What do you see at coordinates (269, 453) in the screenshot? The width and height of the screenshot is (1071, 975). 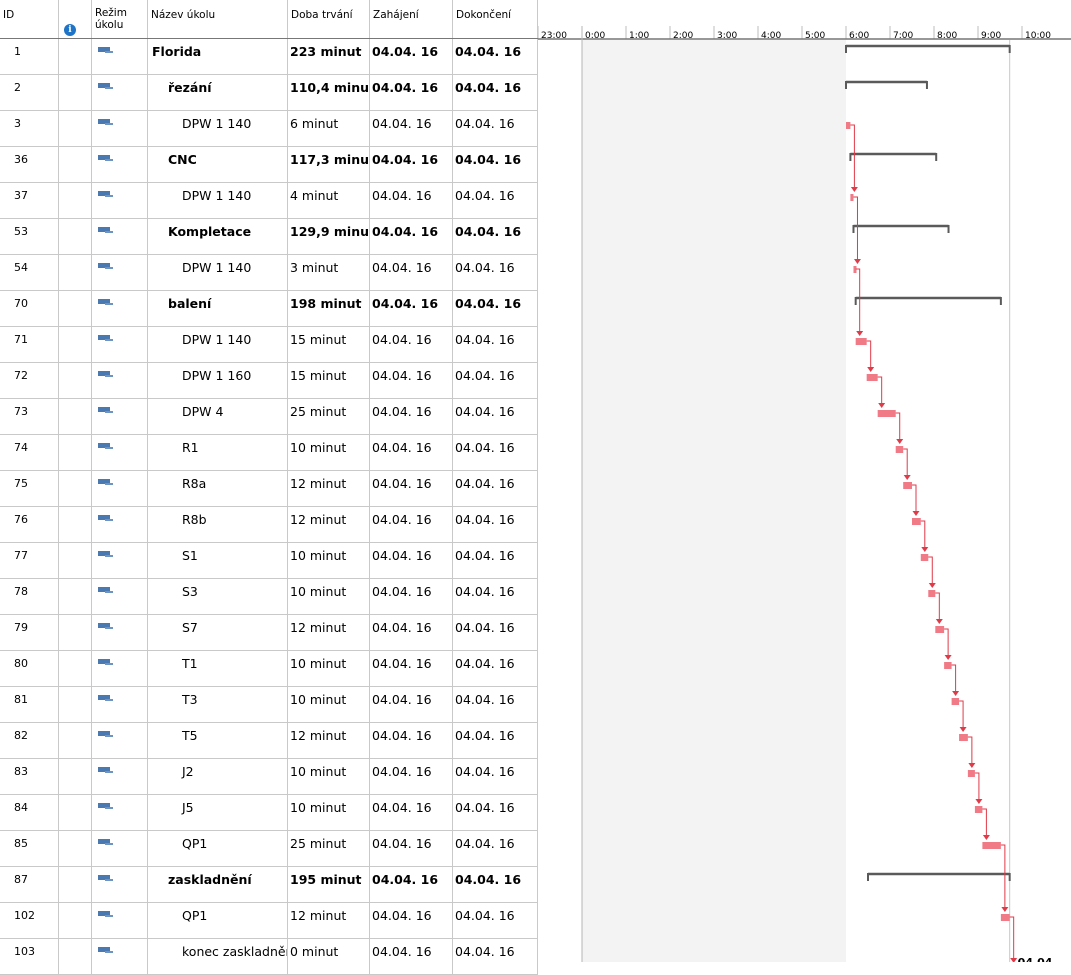 I see `table-row: 74 R1 10 minut 04.04. 16 04.04. 16` at bounding box center [269, 453].